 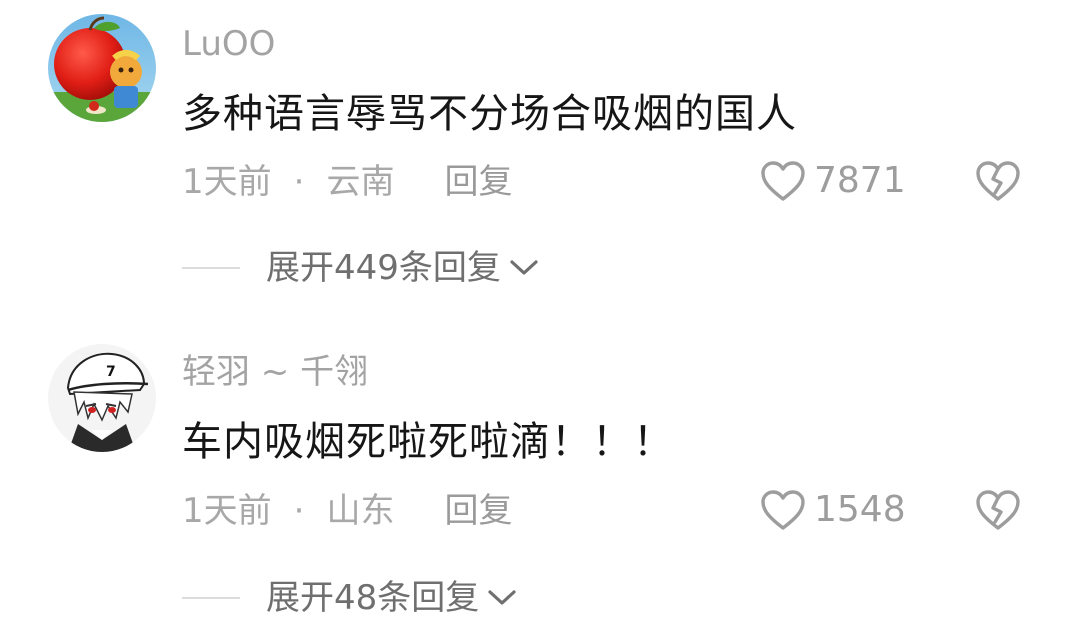 I want to click on expand-replies-label: 展开449条回复, so click(x=383, y=268).